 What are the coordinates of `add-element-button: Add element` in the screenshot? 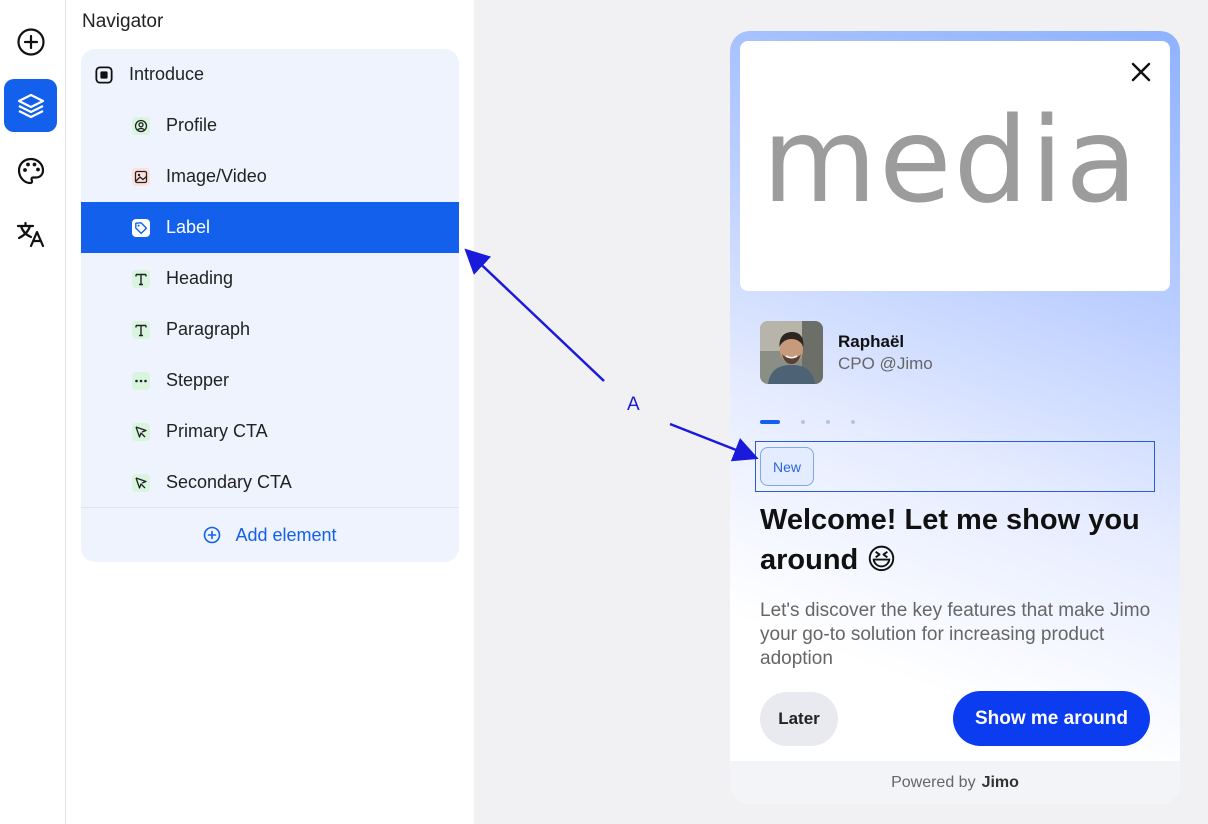 It's located at (270, 535).